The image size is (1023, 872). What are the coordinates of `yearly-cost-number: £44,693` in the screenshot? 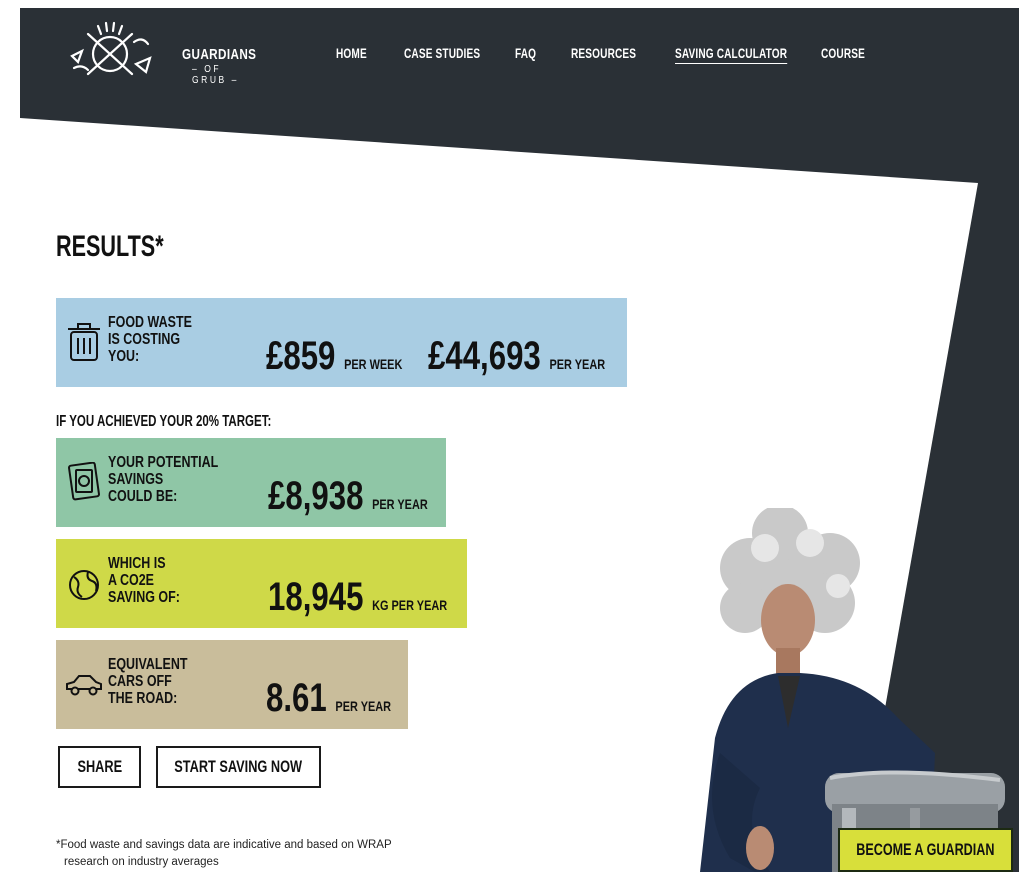 It's located at (484, 356).